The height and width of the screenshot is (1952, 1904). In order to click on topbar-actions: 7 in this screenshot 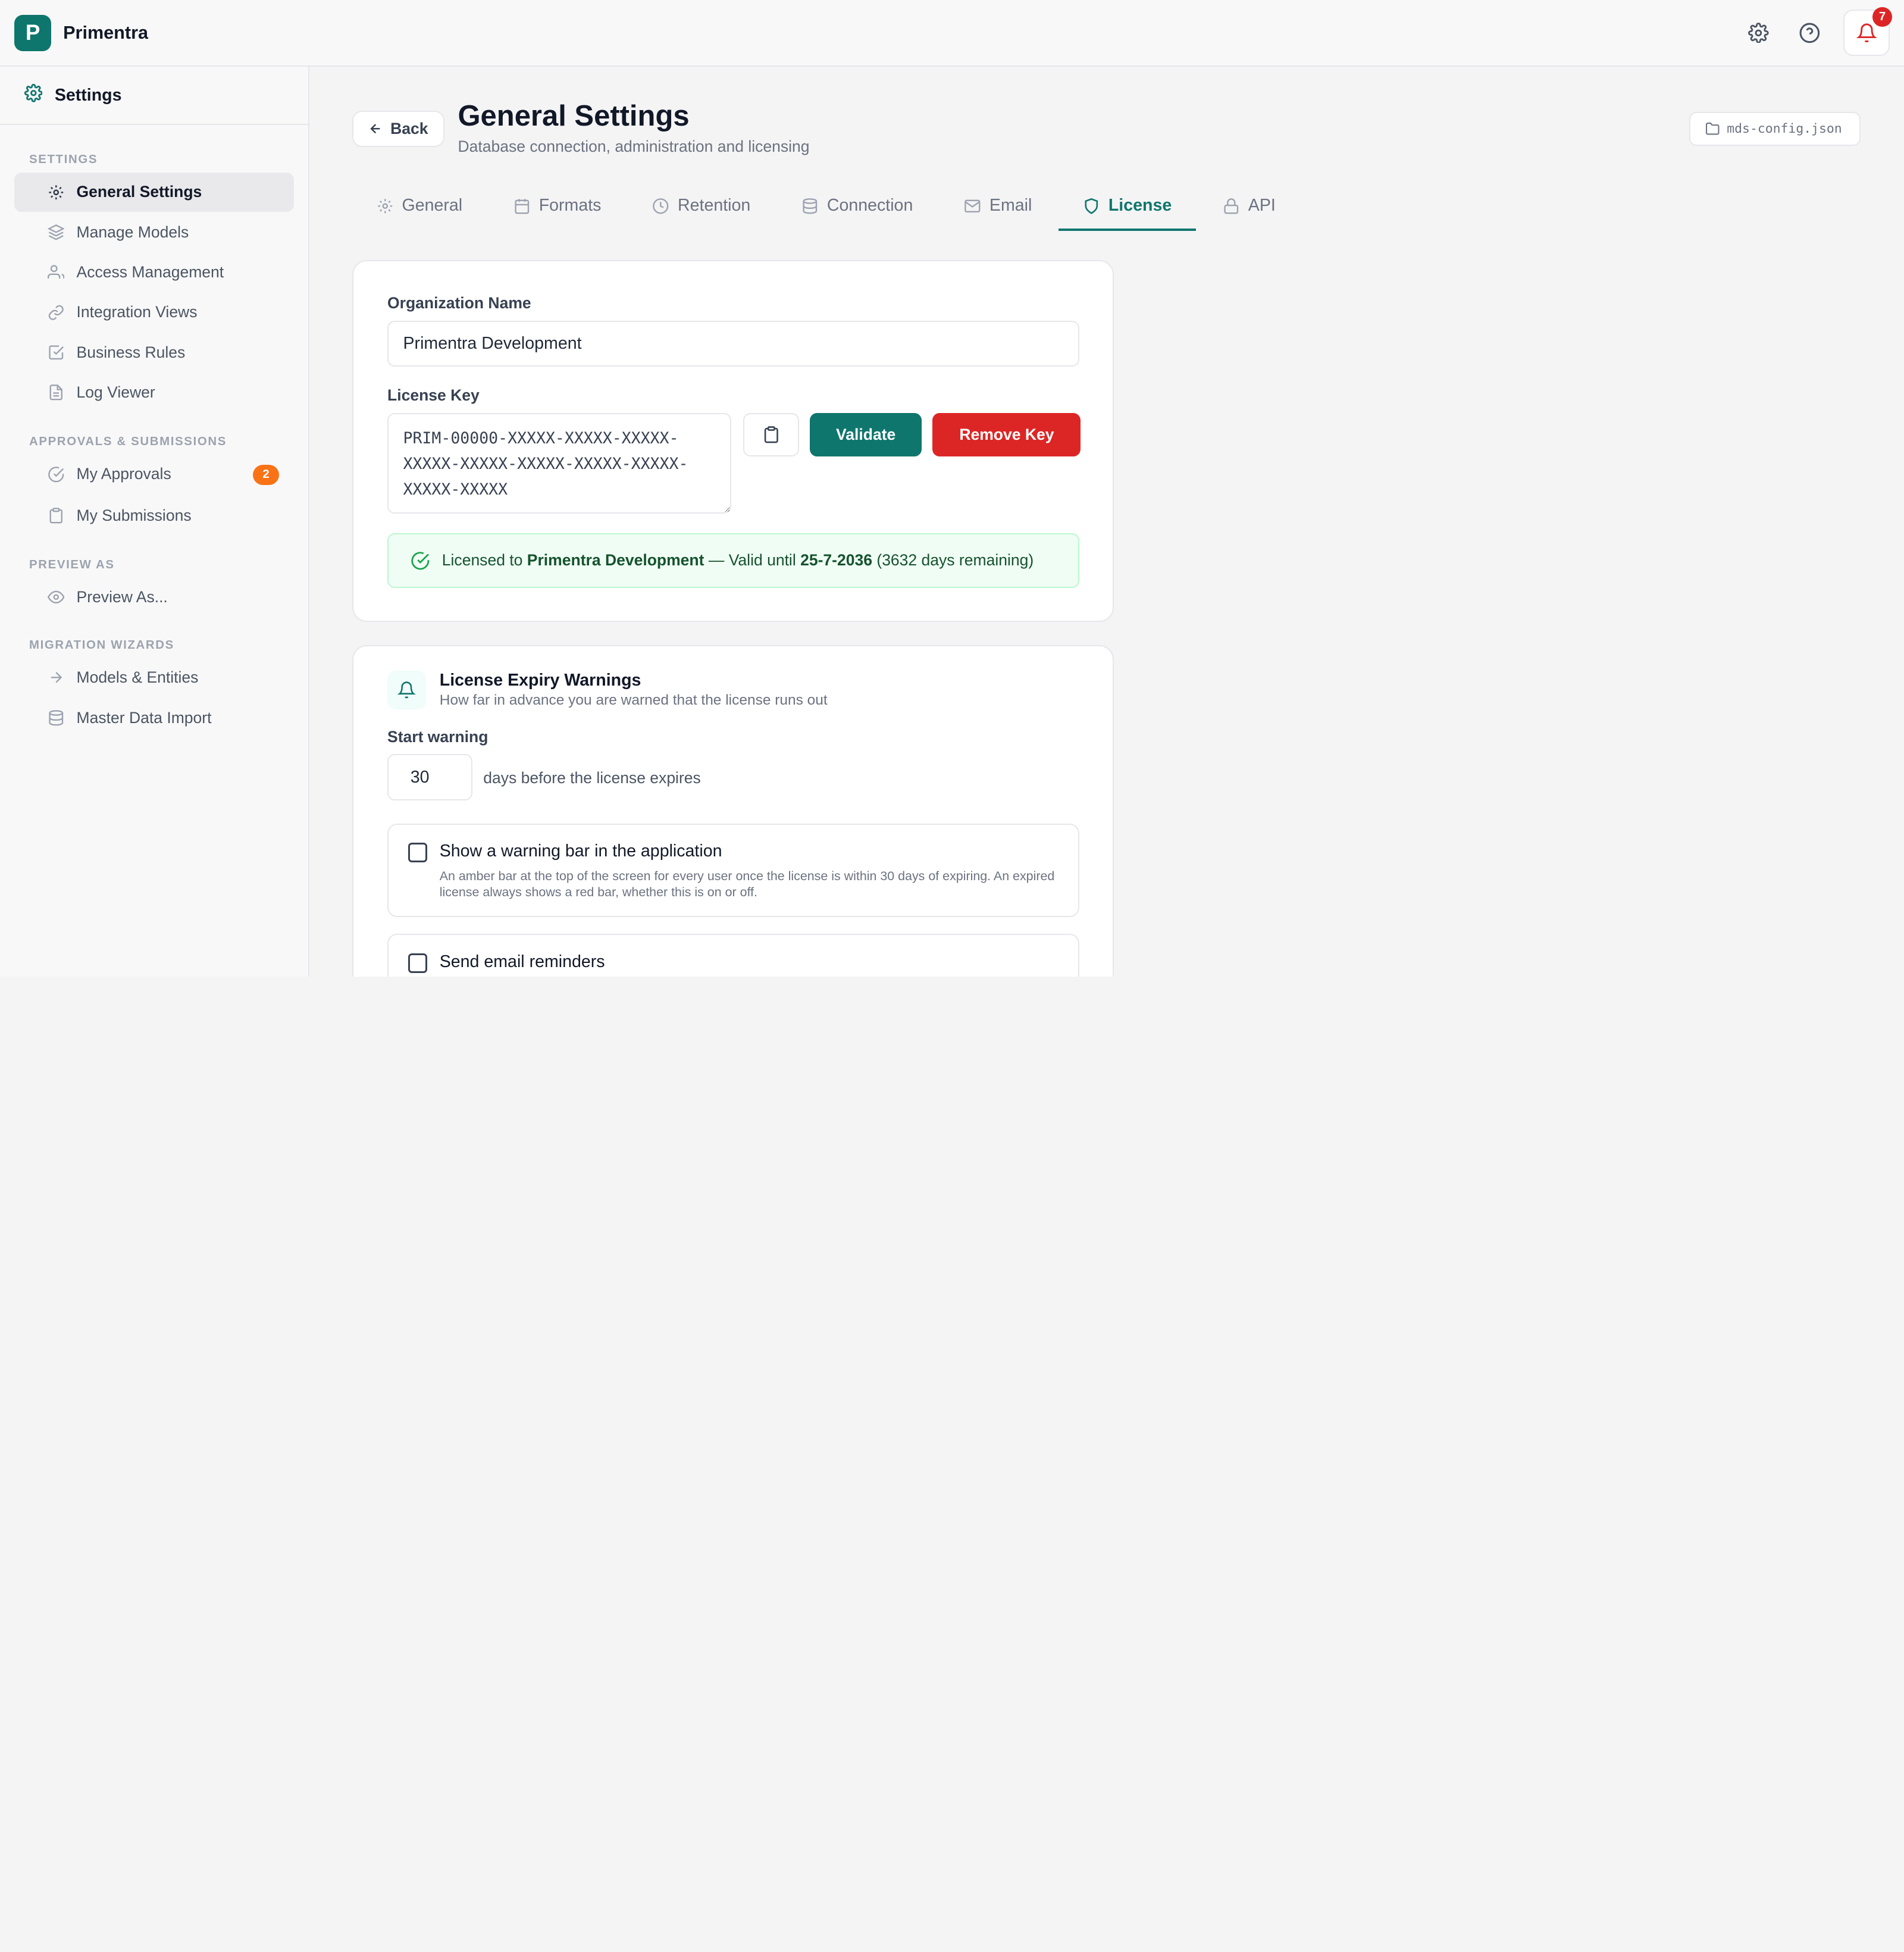, I will do `click(1817, 31)`.